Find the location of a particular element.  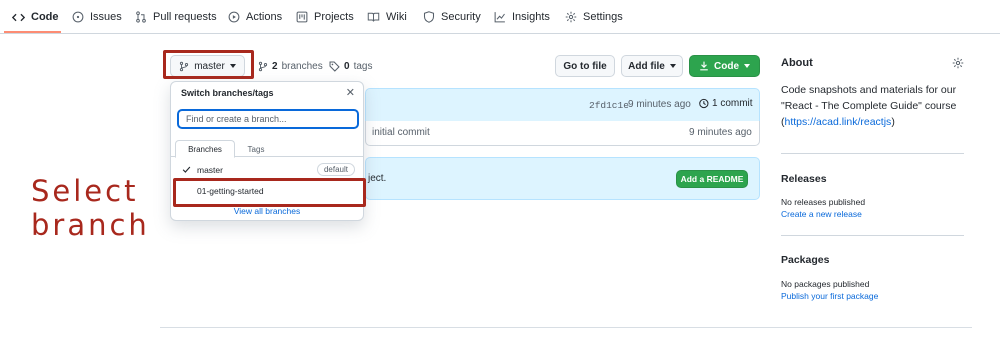

branches-label: branches is located at coordinates (302, 66).